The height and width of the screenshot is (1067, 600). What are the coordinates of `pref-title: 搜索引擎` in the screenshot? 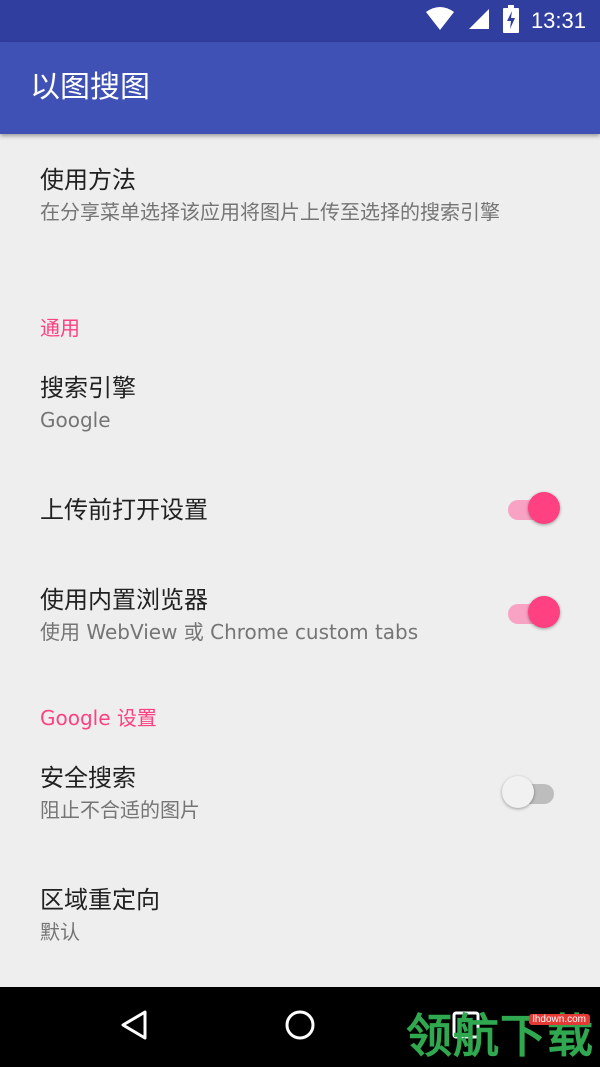 It's located at (88, 388).